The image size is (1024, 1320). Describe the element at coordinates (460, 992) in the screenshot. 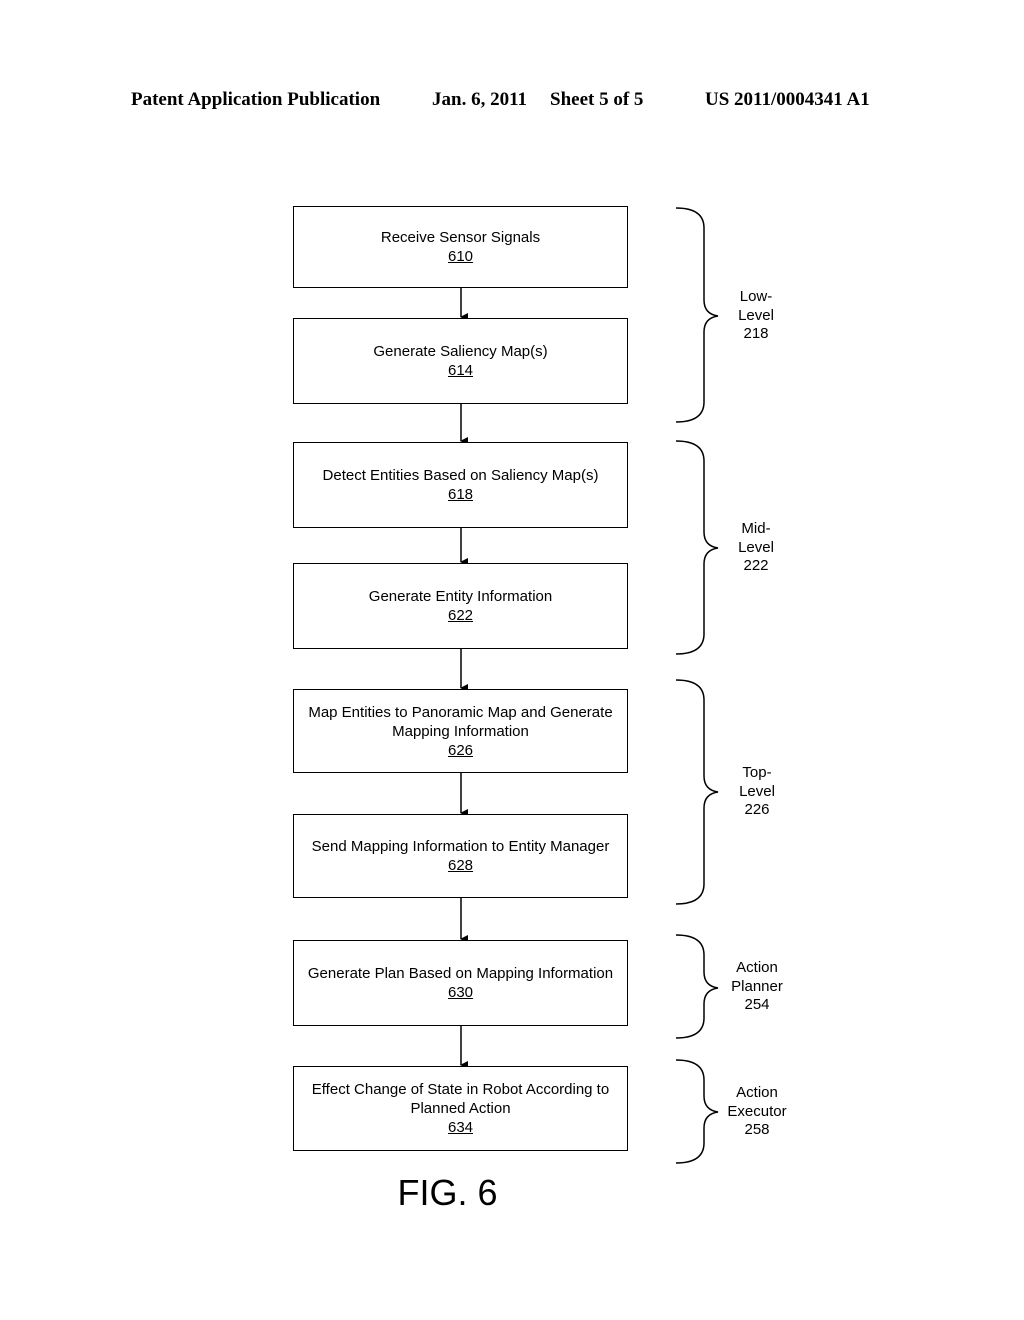

I see `step-number: 630` at that location.